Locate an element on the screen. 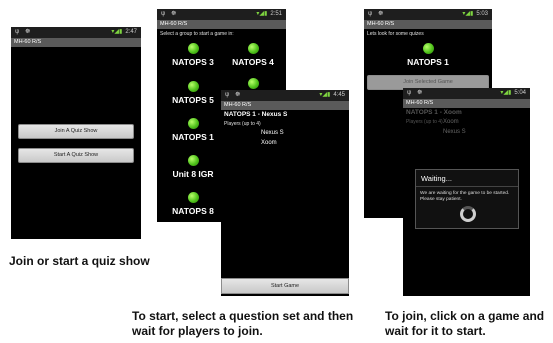 The image size is (553, 343). search-prompt: Lets look for some quizes is located at coordinates (395, 34).